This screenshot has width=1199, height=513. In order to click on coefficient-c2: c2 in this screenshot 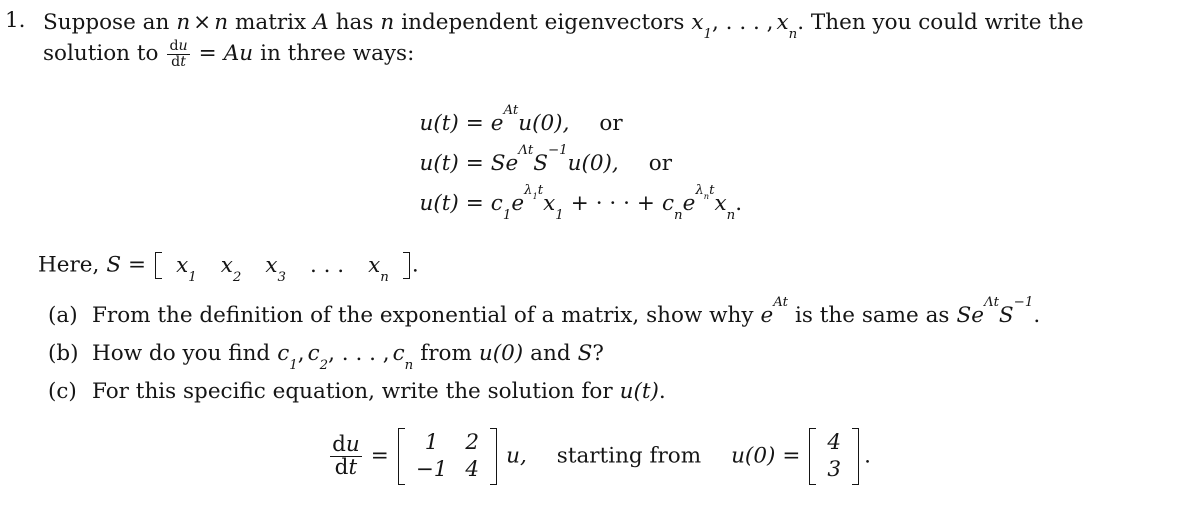, I will do `click(318, 357)`.